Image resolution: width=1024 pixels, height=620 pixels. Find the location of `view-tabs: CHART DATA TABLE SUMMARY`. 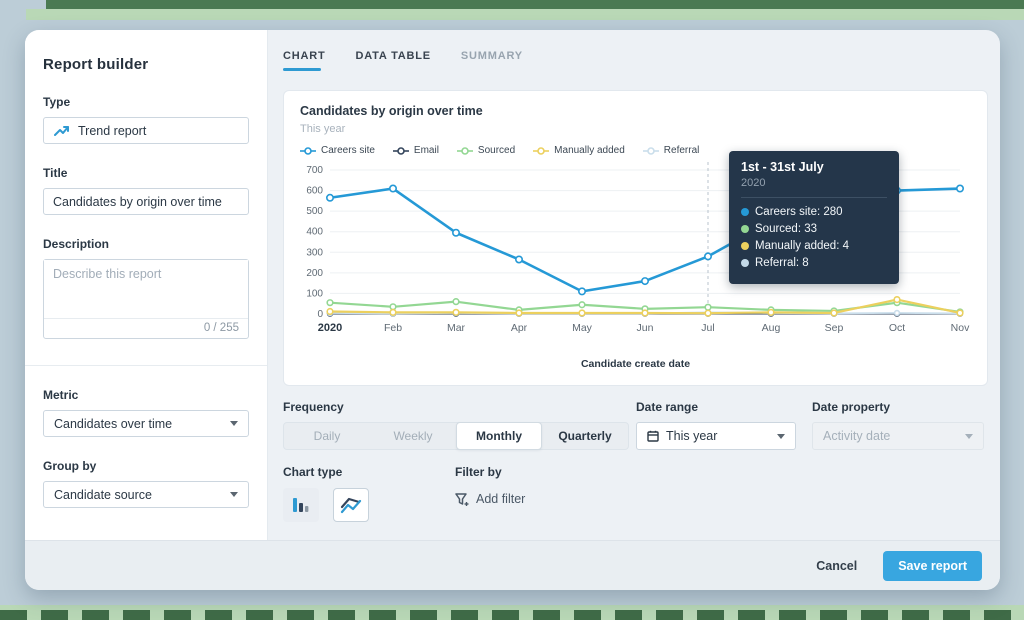

view-tabs: CHART DATA TABLE SUMMARY is located at coordinates (403, 60).